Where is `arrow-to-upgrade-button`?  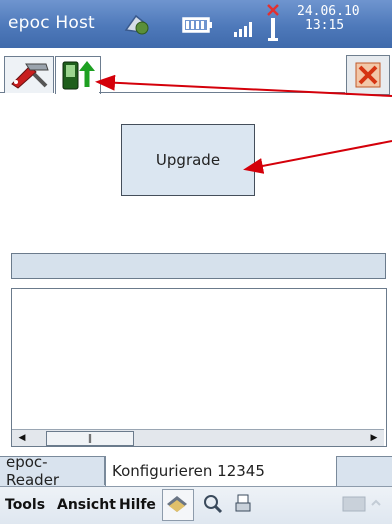
arrow-to-upgrade-button is located at coordinates (317, 157).